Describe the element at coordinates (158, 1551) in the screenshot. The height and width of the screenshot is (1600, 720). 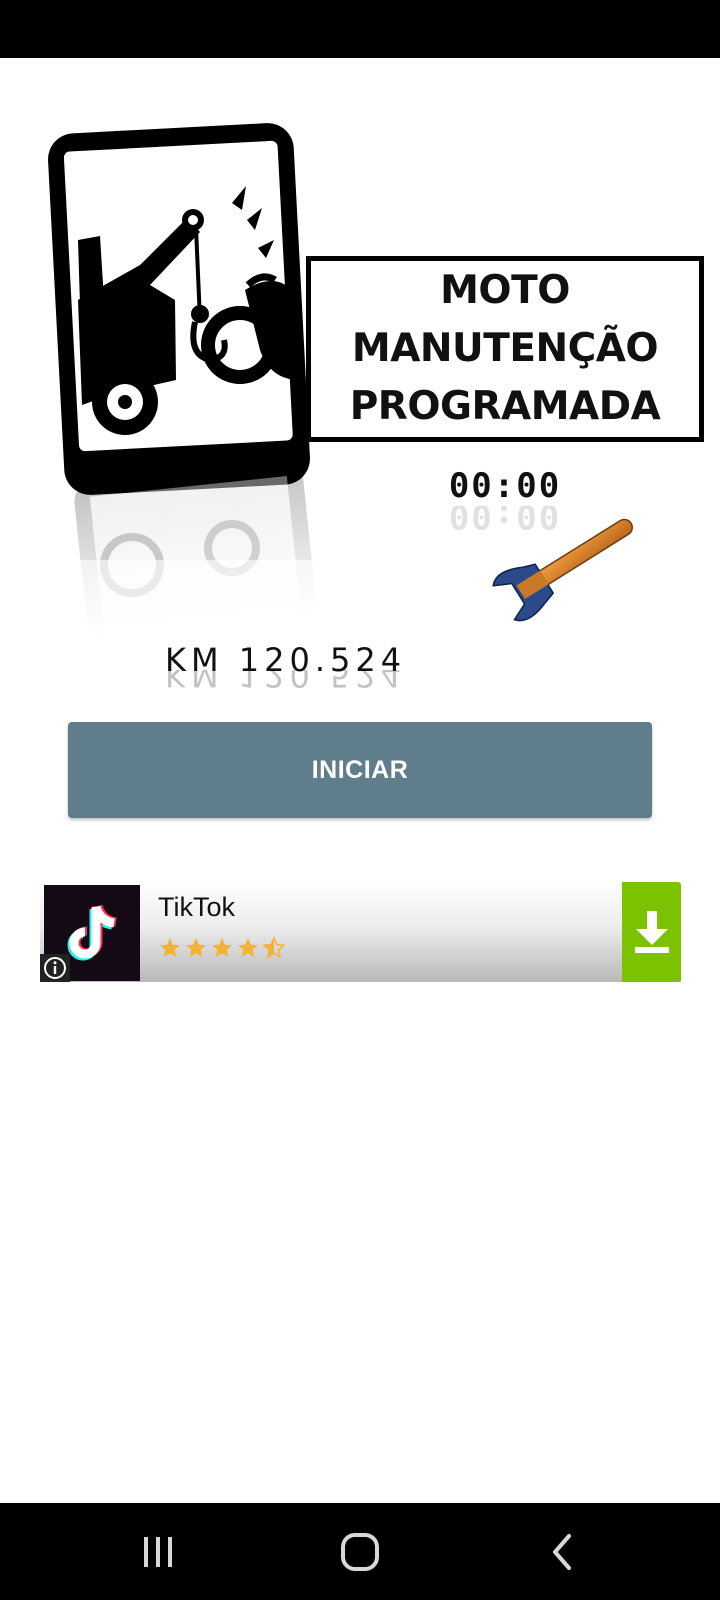
I see `recent-apps-icon` at that location.